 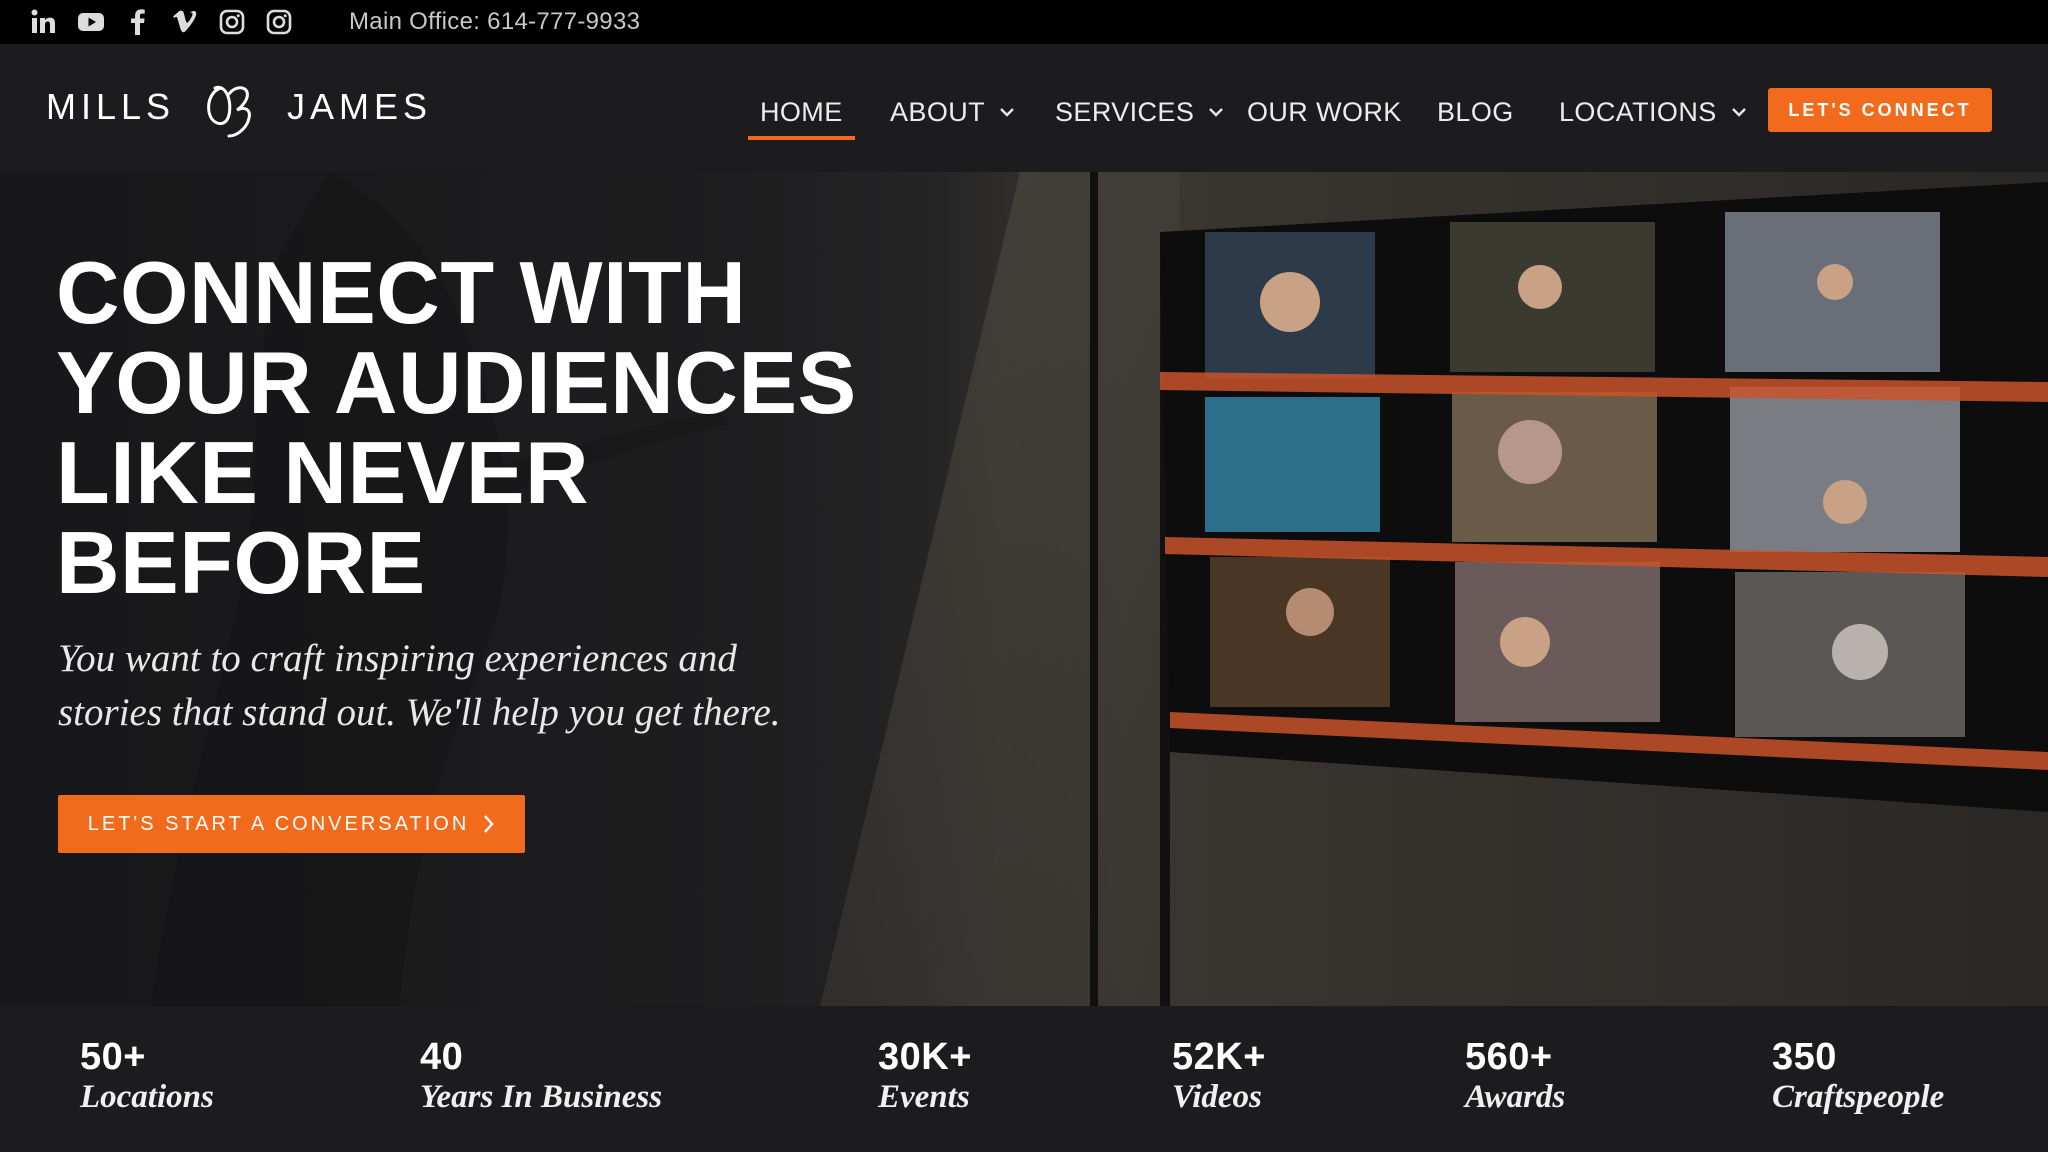 I want to click on hero-title-line: BEFORE, so click(x=241, y=562).